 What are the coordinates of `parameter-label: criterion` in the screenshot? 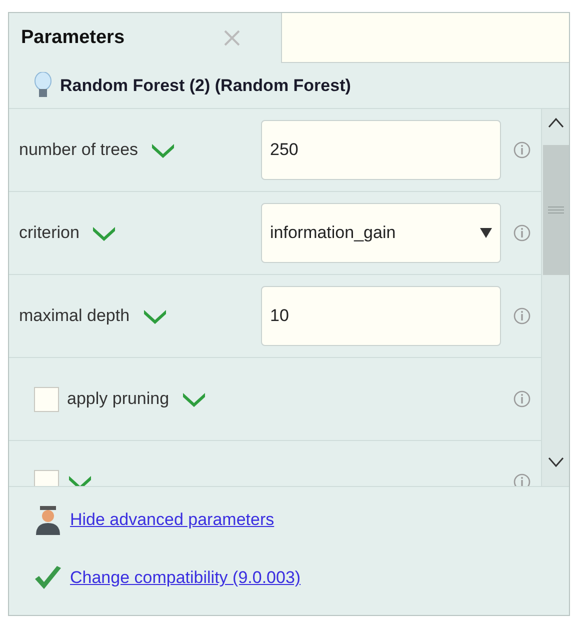 It's located at (49, 233).